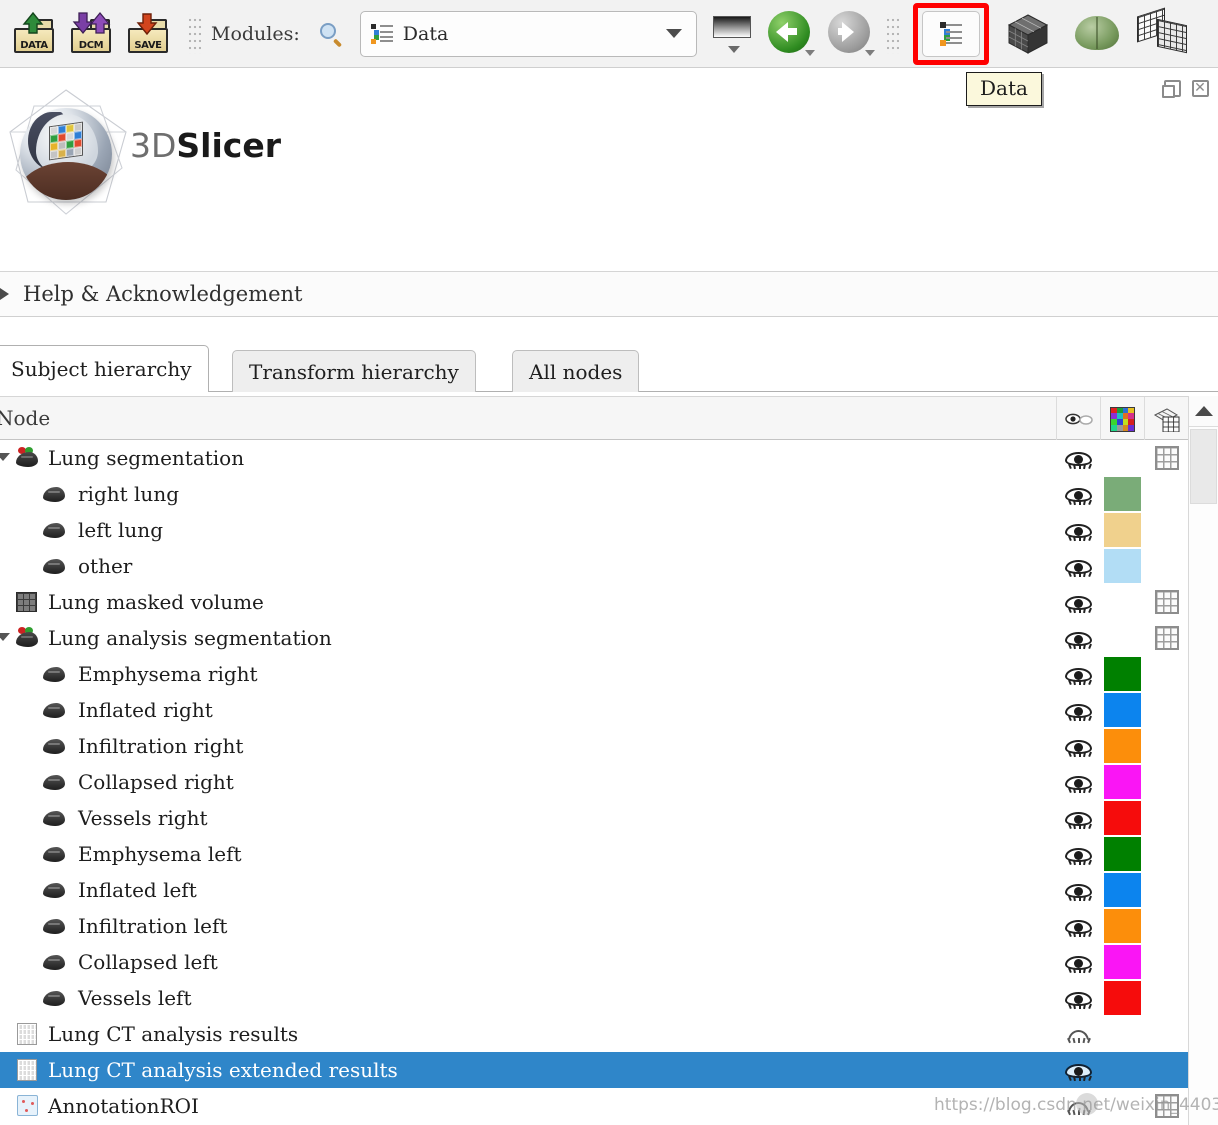 The image size is (1218, 1125). What do you see at coordinates (54, 998) in the screenshot?
I see `segment-icon` at bounding box center [54, 998].